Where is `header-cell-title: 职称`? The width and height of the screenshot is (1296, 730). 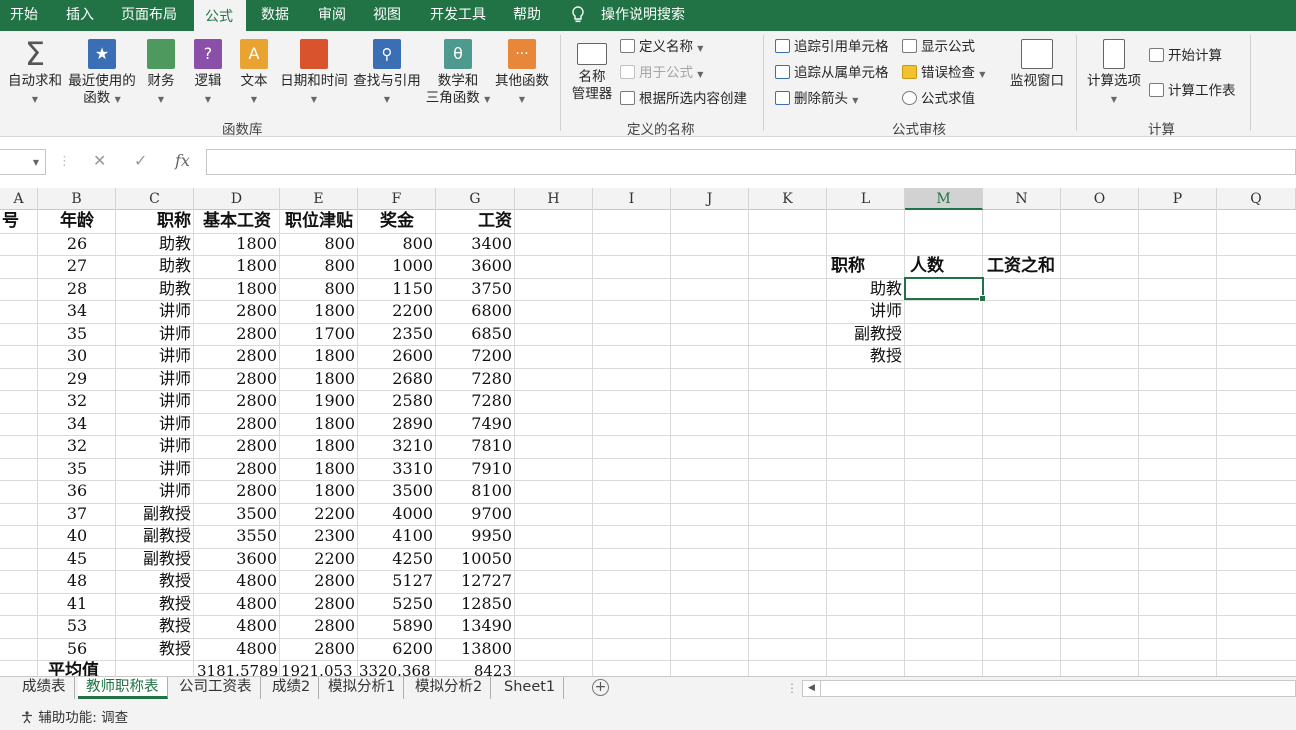
header-cell-title: 职称 is located at coordinates (155, 221).